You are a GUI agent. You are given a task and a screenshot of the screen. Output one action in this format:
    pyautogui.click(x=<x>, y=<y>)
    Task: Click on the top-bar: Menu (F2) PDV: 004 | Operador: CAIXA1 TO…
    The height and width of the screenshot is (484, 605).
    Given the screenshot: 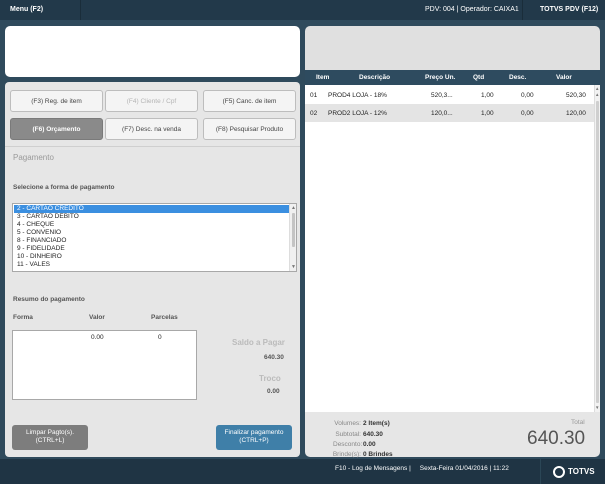 What is the action you would take?
    pyautogui.click(x=302, y=10)
    